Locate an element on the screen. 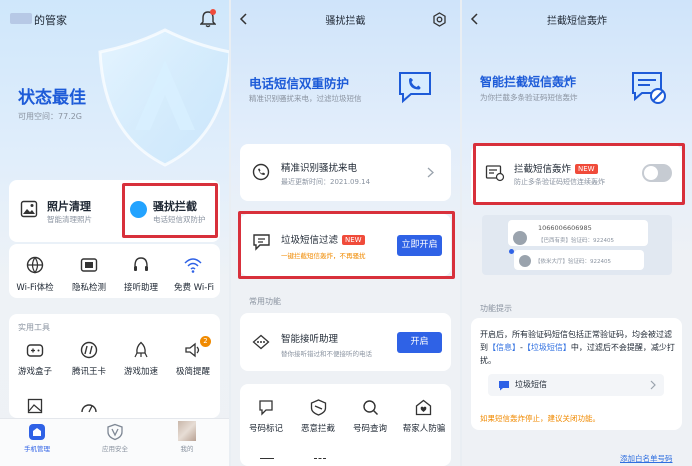 The image size is (692, 466). sample-line-2: 【依米大厅】验证码：922405 is located at coordinates (573, 262).